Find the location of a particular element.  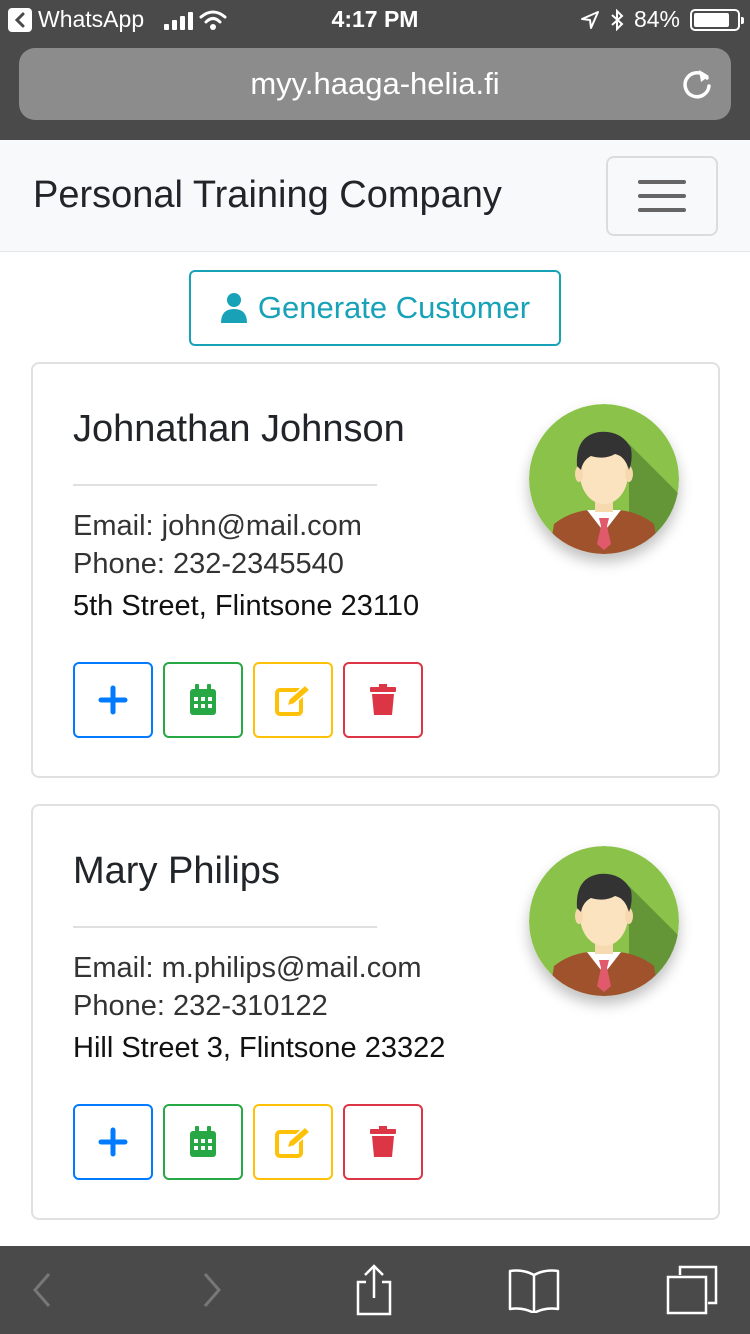

status-bar: WhatsApp 4:17 PM 84% is located at coordinates (375, 20).